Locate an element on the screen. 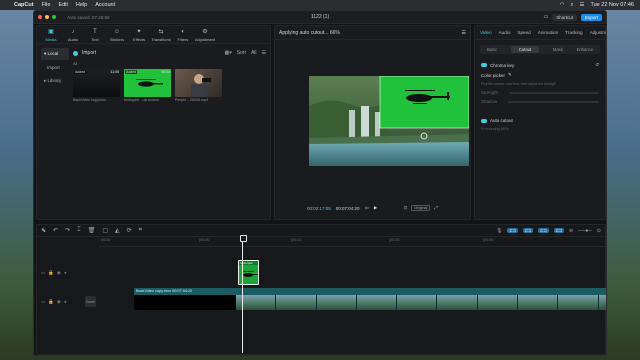 The height and width of the screenshot is (360, 640). subtab-enhance: Enhance is located at coordinates (585, 49).